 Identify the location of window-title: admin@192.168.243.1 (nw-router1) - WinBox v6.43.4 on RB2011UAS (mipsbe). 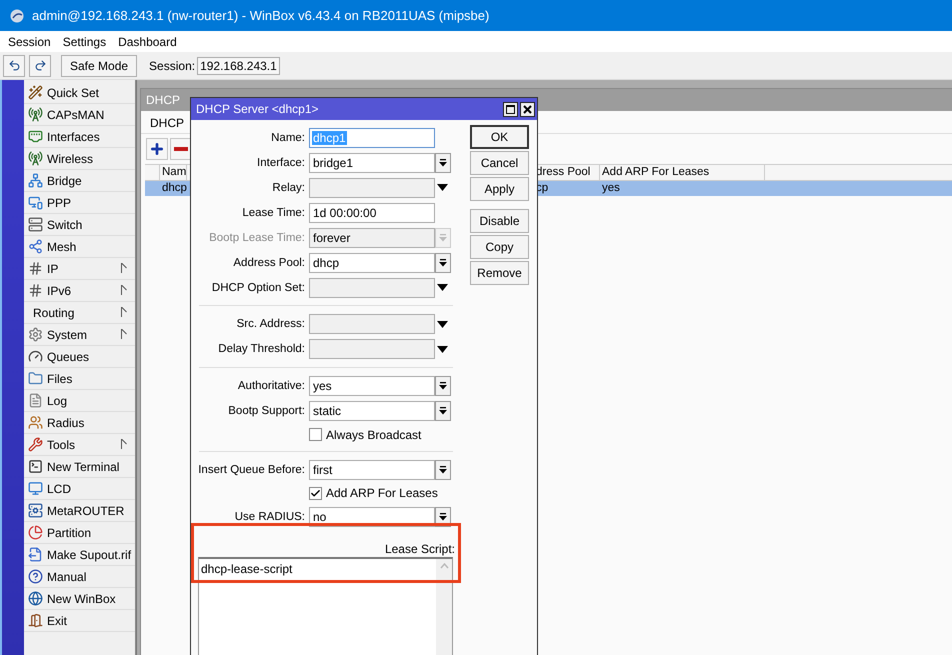
(261, 15).